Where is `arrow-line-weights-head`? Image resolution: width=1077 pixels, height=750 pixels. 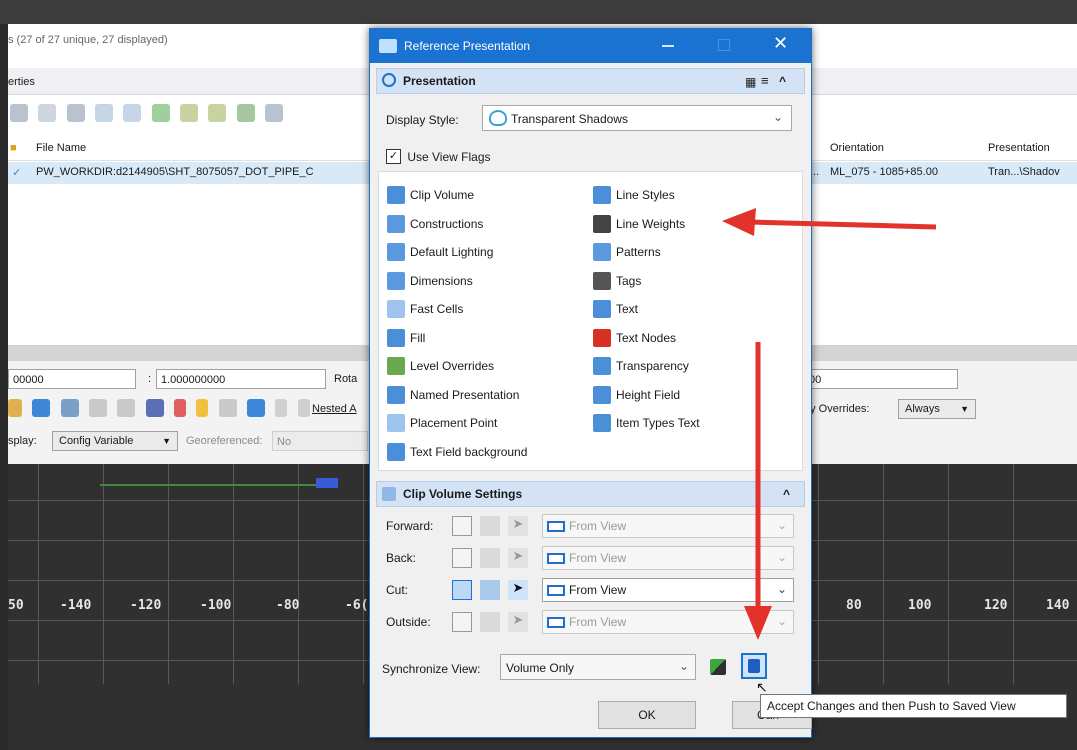 arrow-line-weights-head is located at coordinates (739, 222).